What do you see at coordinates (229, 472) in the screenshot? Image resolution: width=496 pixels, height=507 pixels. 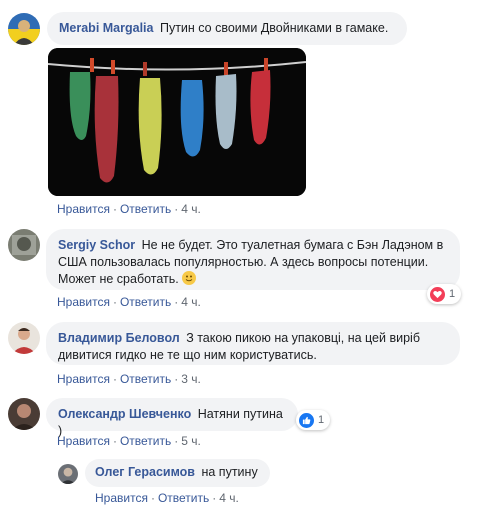 I see `comment-text: на путину` at bounding box center [229, 472].